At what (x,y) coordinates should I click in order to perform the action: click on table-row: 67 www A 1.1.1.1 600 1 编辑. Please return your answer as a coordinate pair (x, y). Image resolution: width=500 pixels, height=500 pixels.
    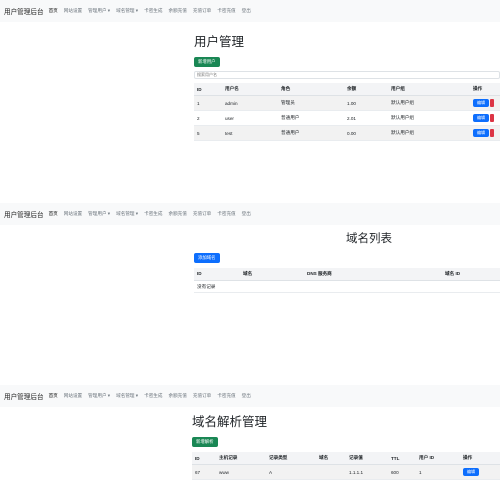
    Looking at the image, I should click on (346, 472).